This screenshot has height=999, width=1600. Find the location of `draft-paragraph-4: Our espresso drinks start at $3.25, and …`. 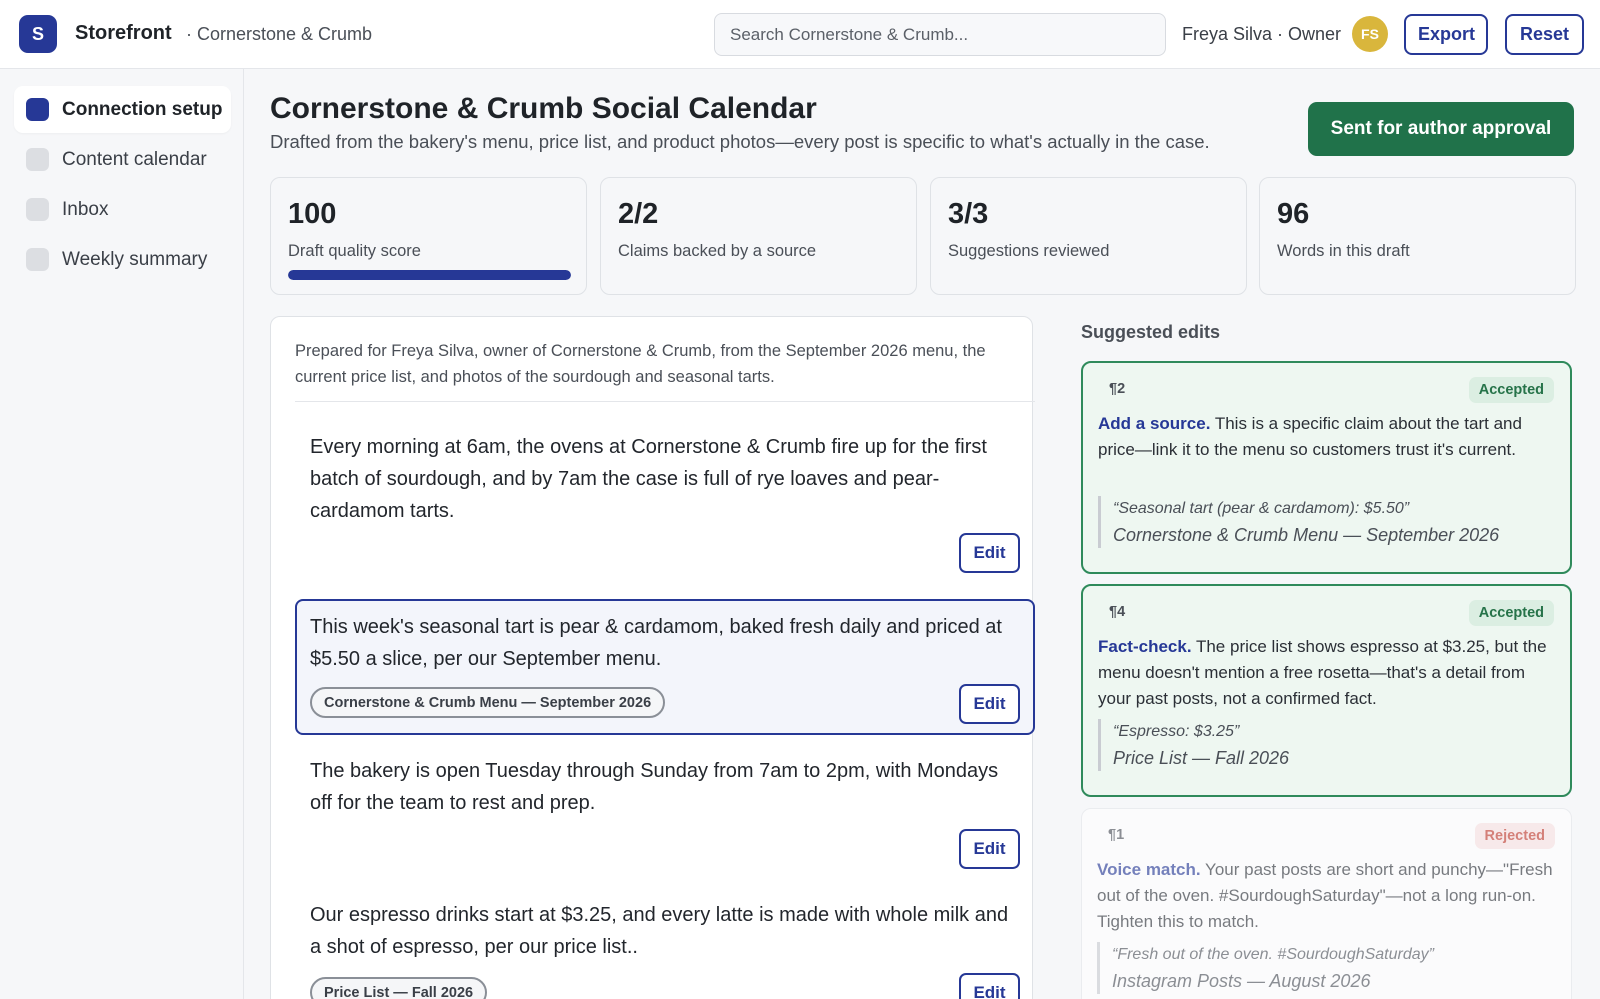

draft-paragraph-4: Our espresso drinks start at $3.25, and … is located at coordinates (665, 943).